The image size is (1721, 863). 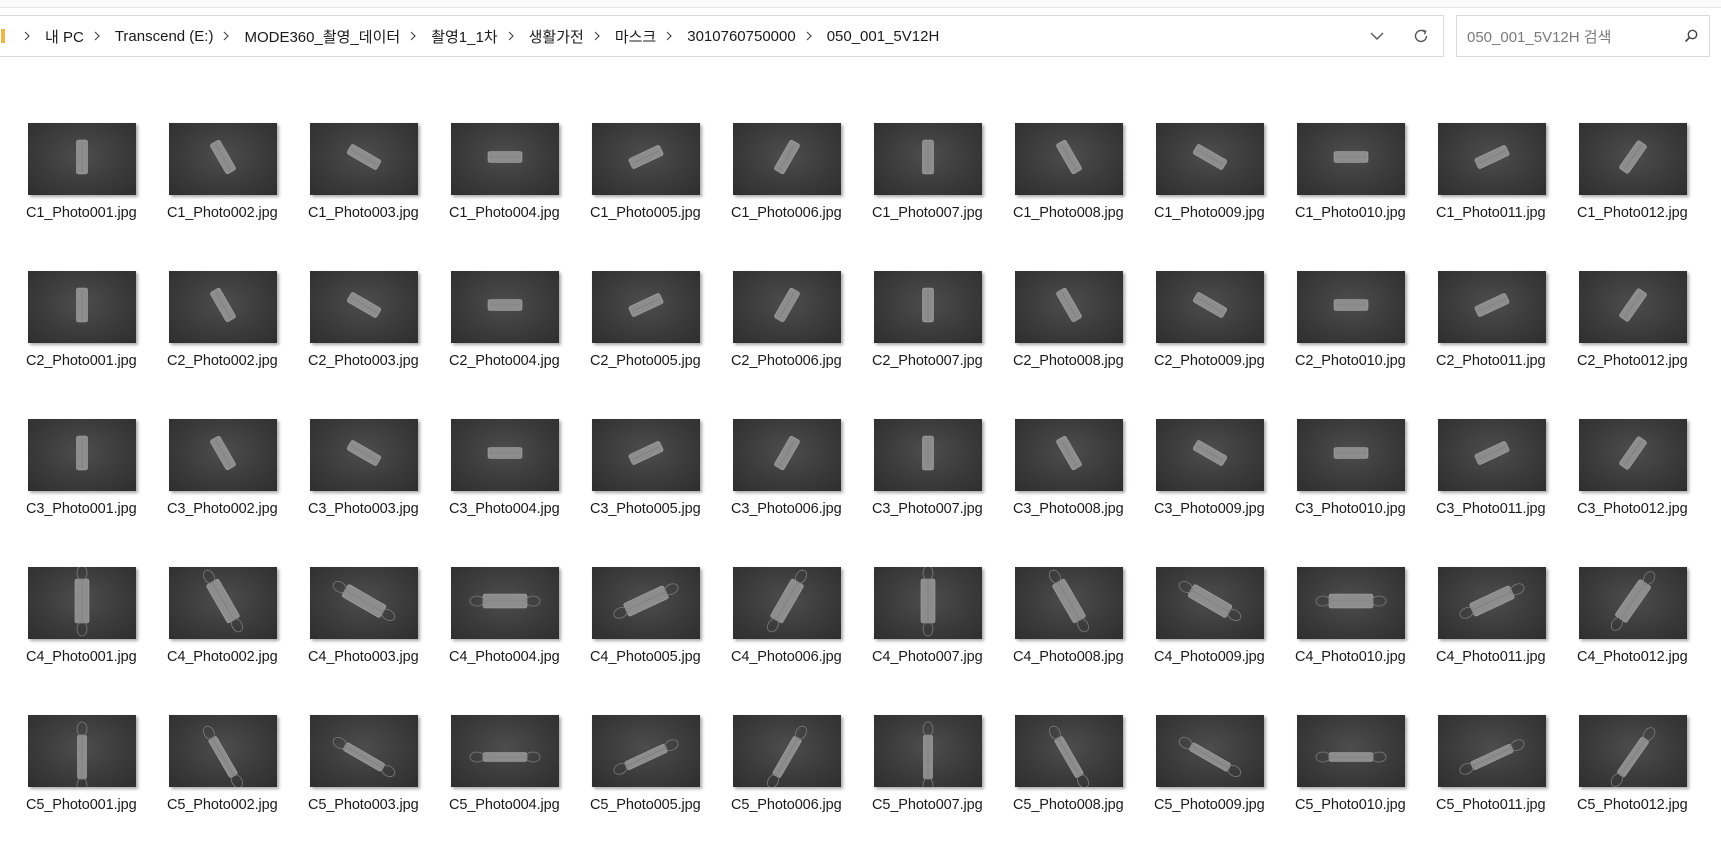 What do you see at coordinates (1224, 345) in the screenshot?
I see `file-item: C2_Photo009.jpg` at bounding box center [1224, 345].